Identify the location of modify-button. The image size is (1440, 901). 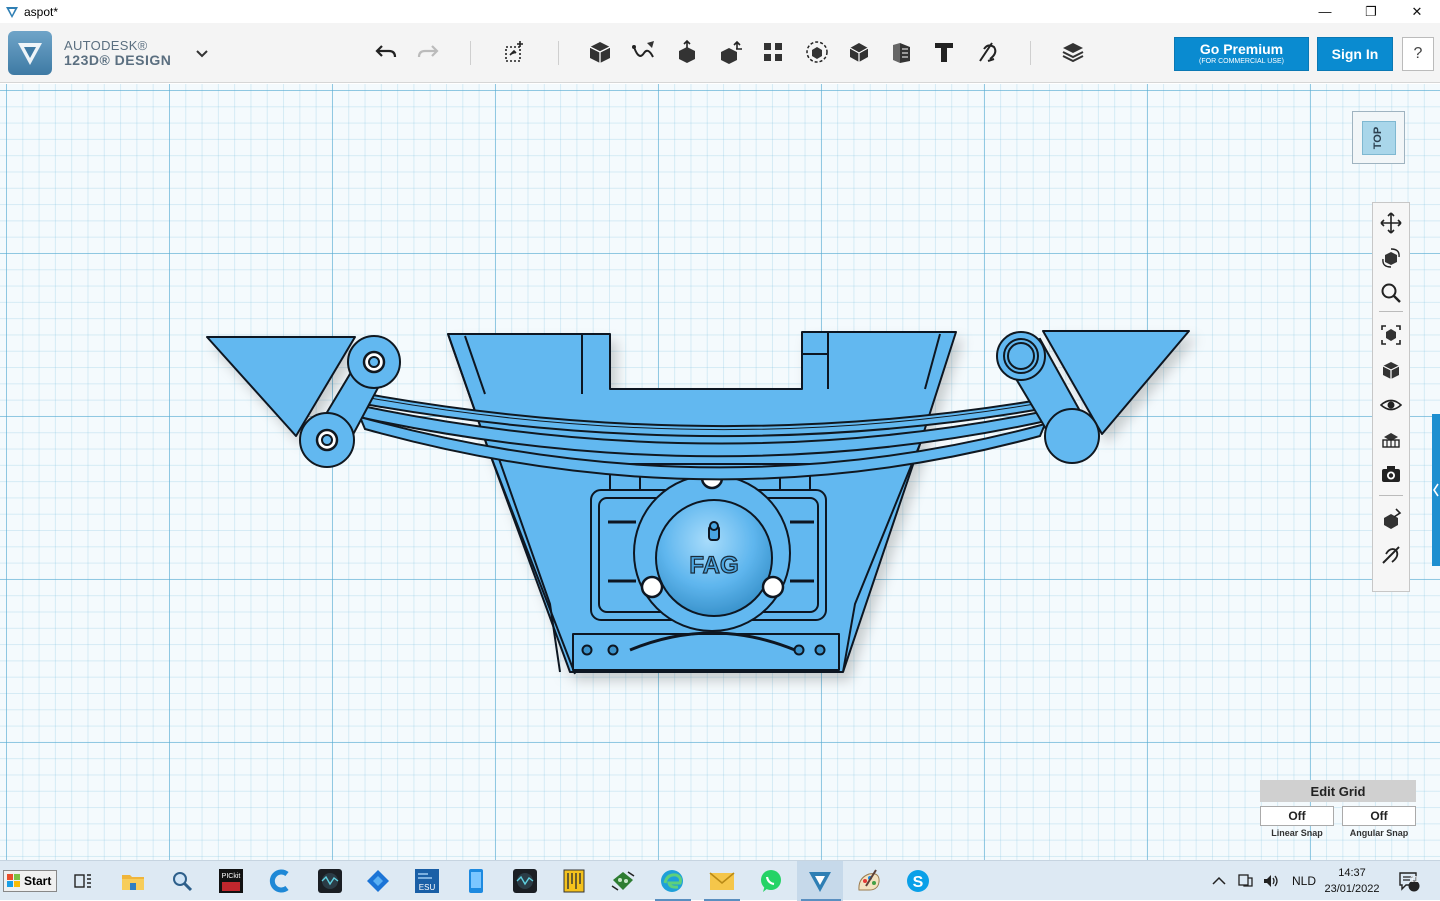
(731, 52).